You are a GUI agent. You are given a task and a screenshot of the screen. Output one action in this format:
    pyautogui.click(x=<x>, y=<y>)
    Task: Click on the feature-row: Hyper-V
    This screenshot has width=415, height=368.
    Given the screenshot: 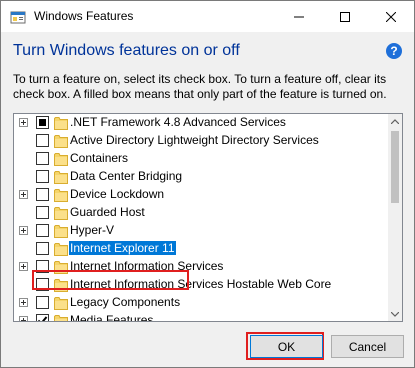 What is the action you would take?
    pyautogui.click(x=200, y=231)
    